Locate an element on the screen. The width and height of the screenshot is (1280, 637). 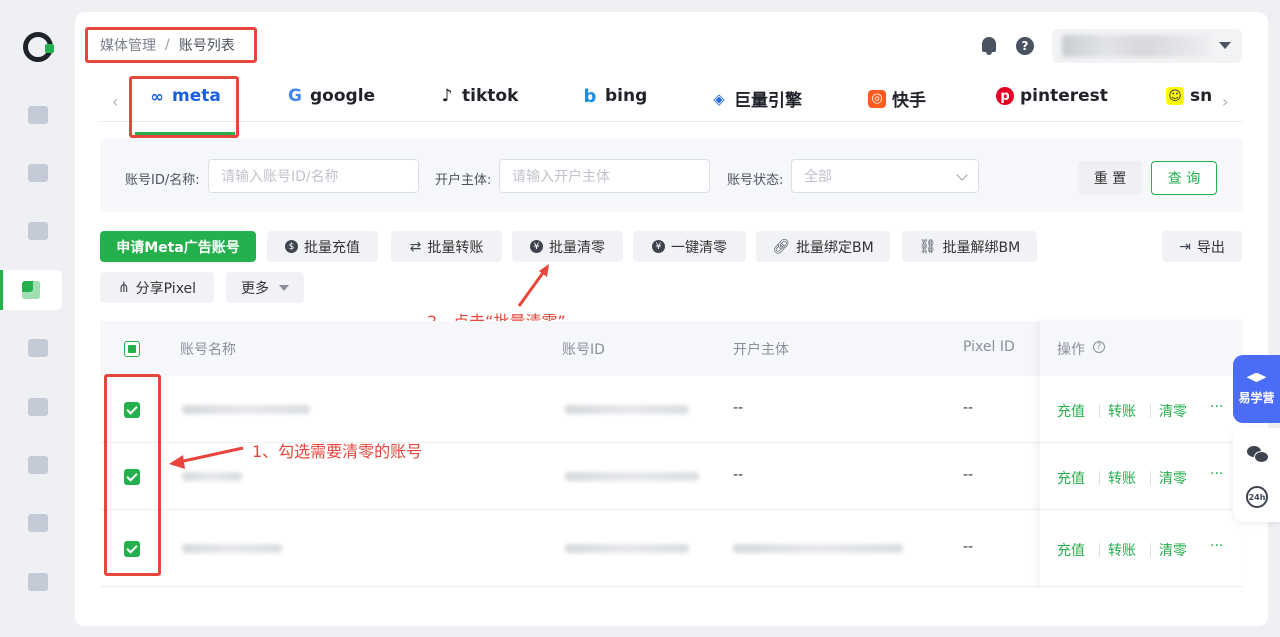
status-select-value: 全部 is located at coordinates (818, 177).